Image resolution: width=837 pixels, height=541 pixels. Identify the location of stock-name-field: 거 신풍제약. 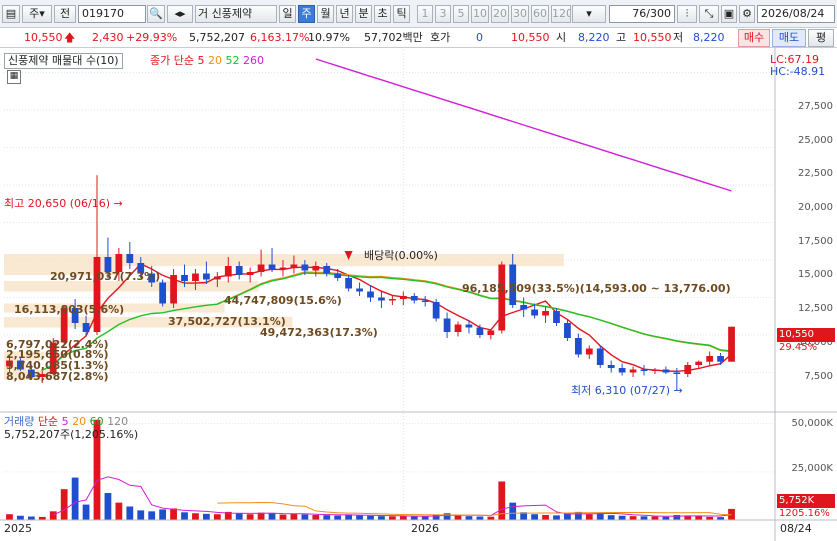
(236, 14).